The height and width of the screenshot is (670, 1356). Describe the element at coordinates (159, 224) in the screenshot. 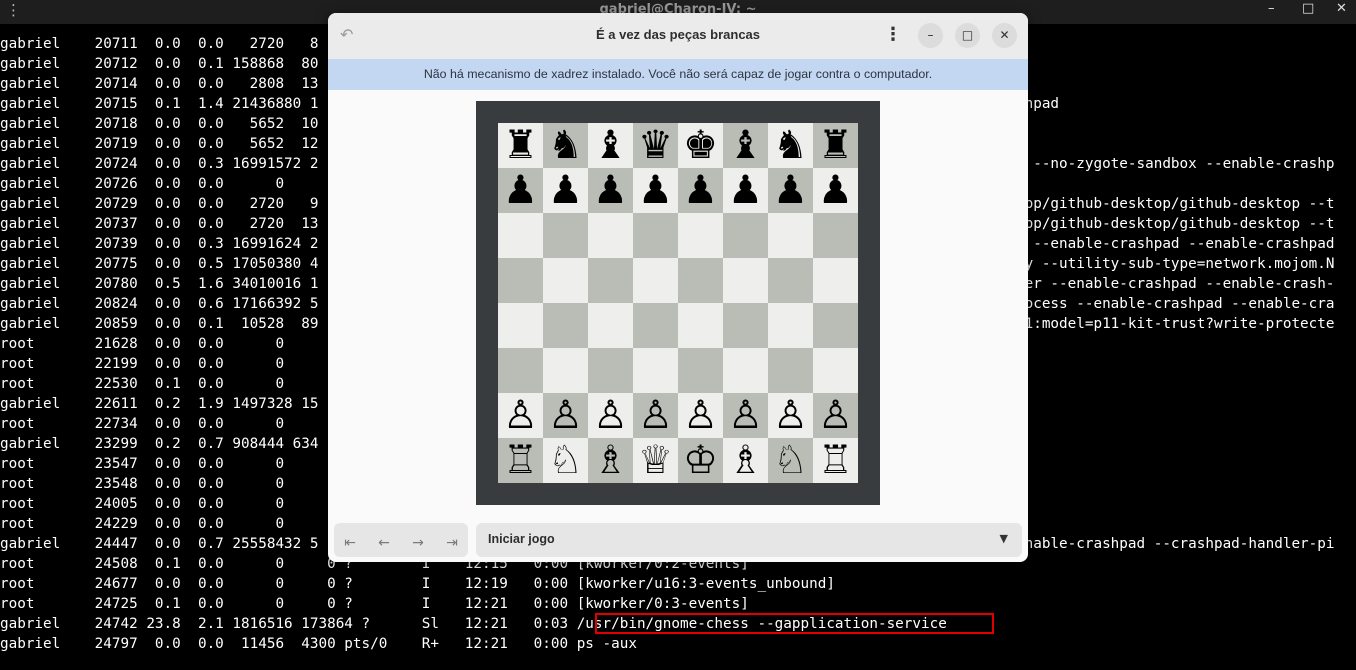

I see `terminal-line-left: gabriel 20737 0.0 0.0 2720 13` at that location.